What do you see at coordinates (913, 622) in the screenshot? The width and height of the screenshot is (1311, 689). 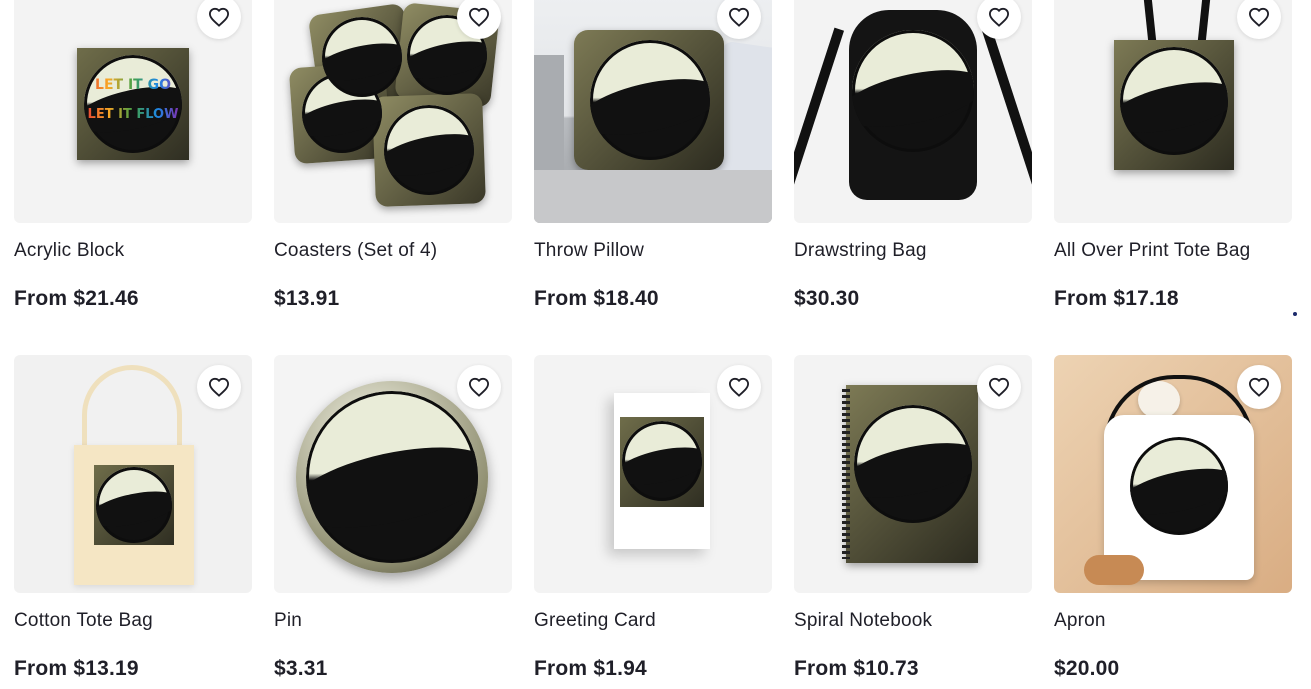 I see `product-title: Spiral Notebook` at bounding box center [913, 622].